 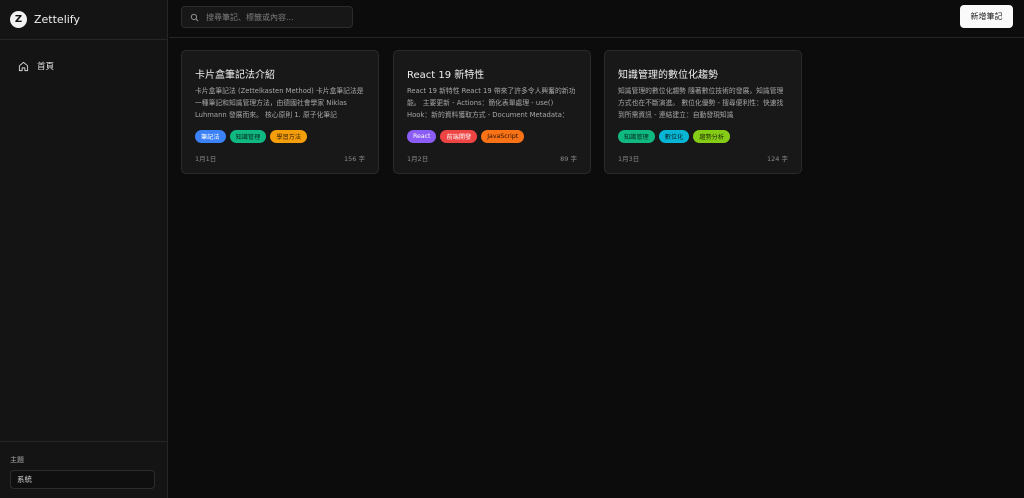 What do you see at coordinates (354, 159) in the screenshot?
I see `note-word-count: 156 字` at bounding box center [354, 159].